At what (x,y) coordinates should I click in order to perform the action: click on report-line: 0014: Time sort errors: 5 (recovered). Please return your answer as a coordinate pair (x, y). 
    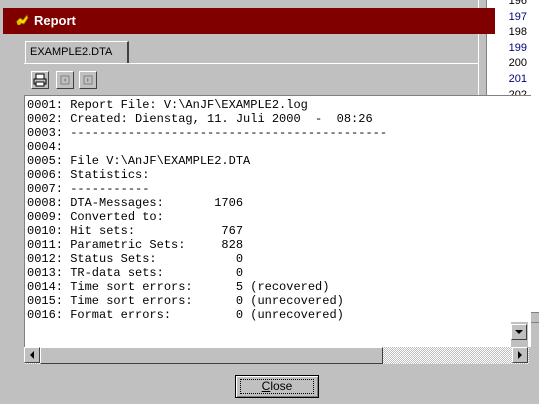
    Looking at the image, I should click on (178, 287).